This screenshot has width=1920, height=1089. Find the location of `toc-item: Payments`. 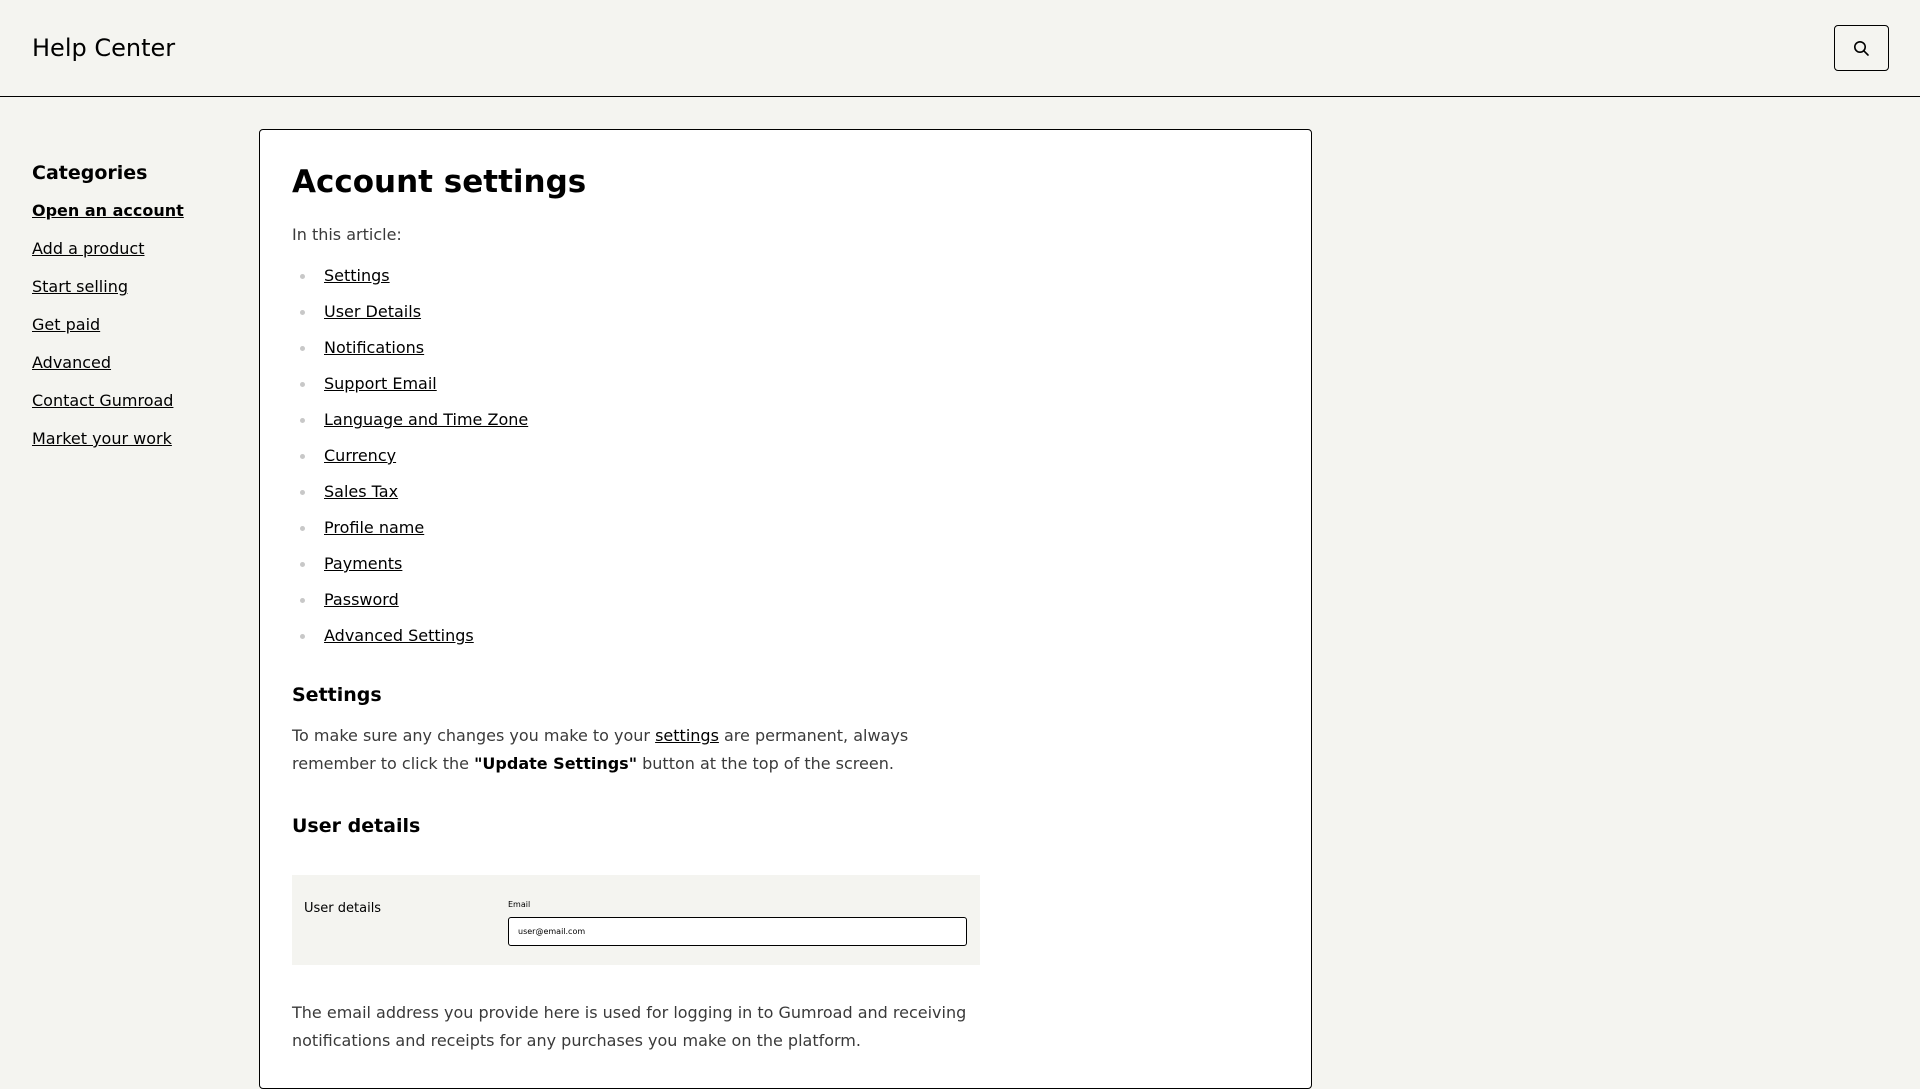

toc-item: Payments is located at coordinates (785, 571).